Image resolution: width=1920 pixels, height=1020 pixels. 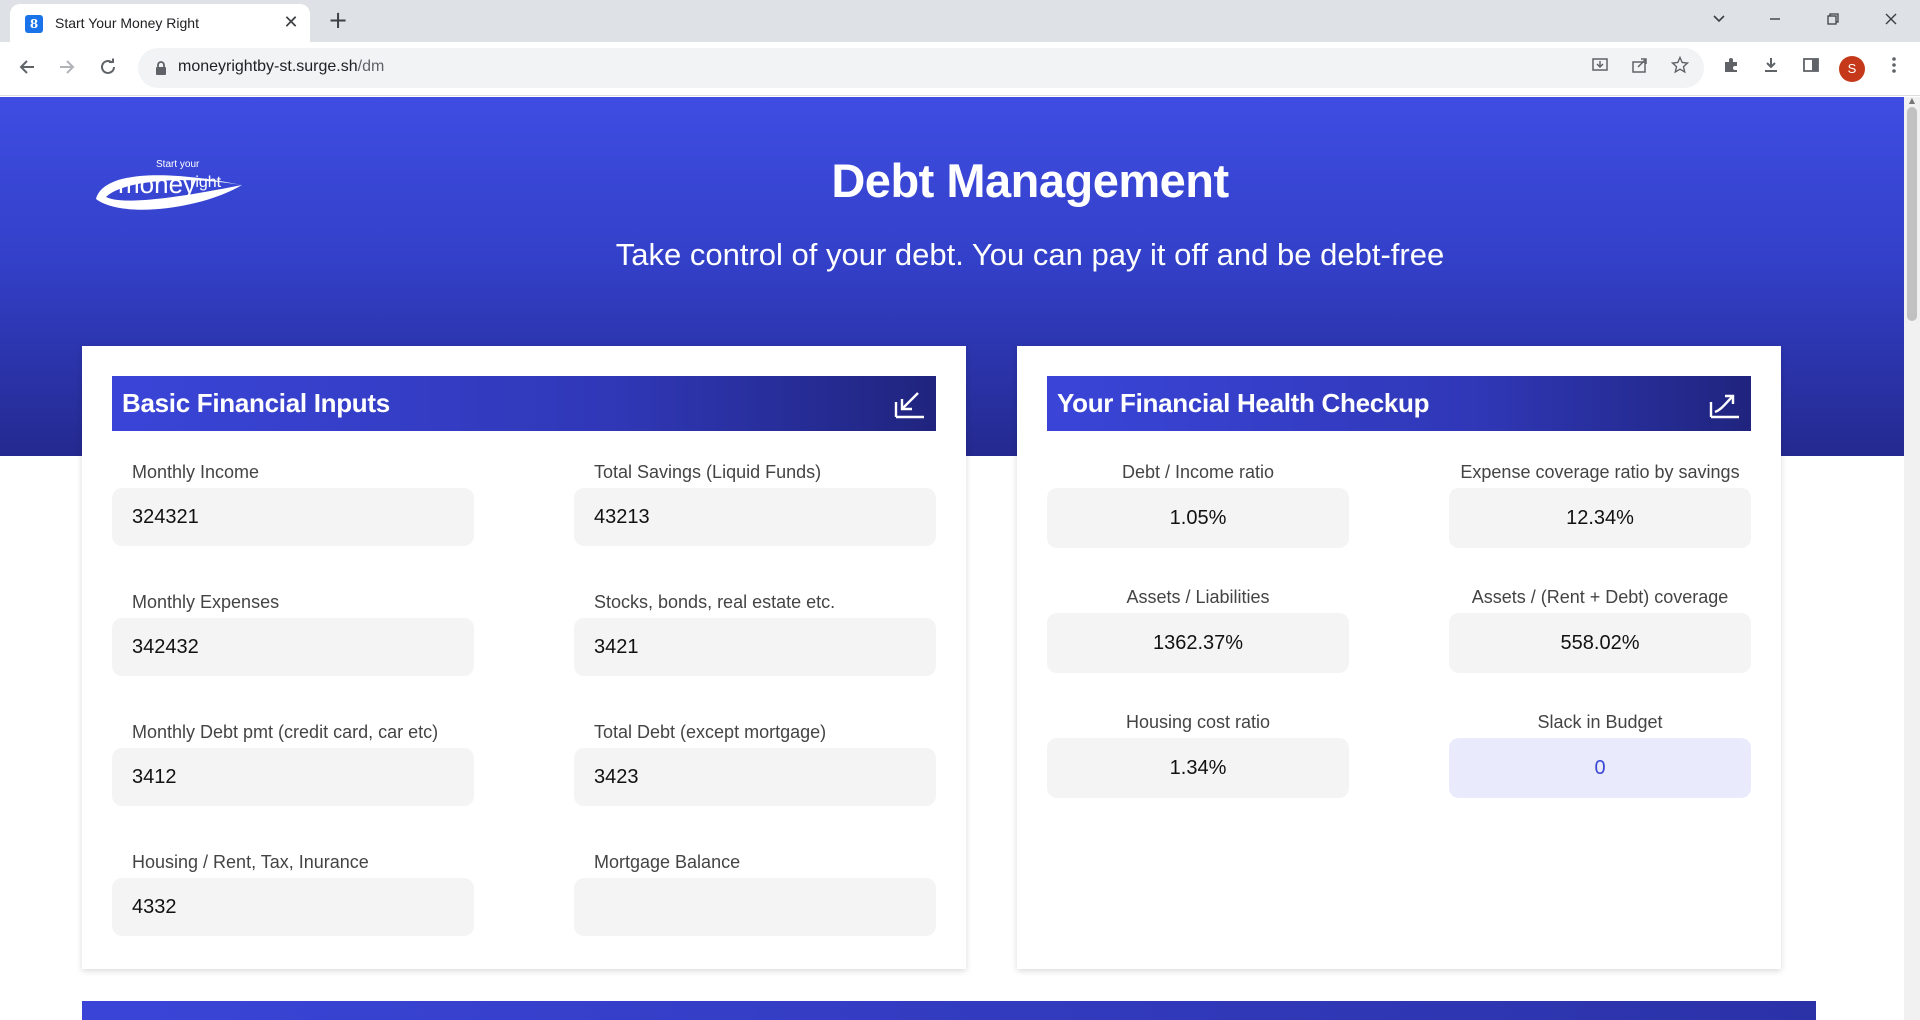 I want to click on slack-budget-label: Slack in Budget, so click(x=1600, y=722).